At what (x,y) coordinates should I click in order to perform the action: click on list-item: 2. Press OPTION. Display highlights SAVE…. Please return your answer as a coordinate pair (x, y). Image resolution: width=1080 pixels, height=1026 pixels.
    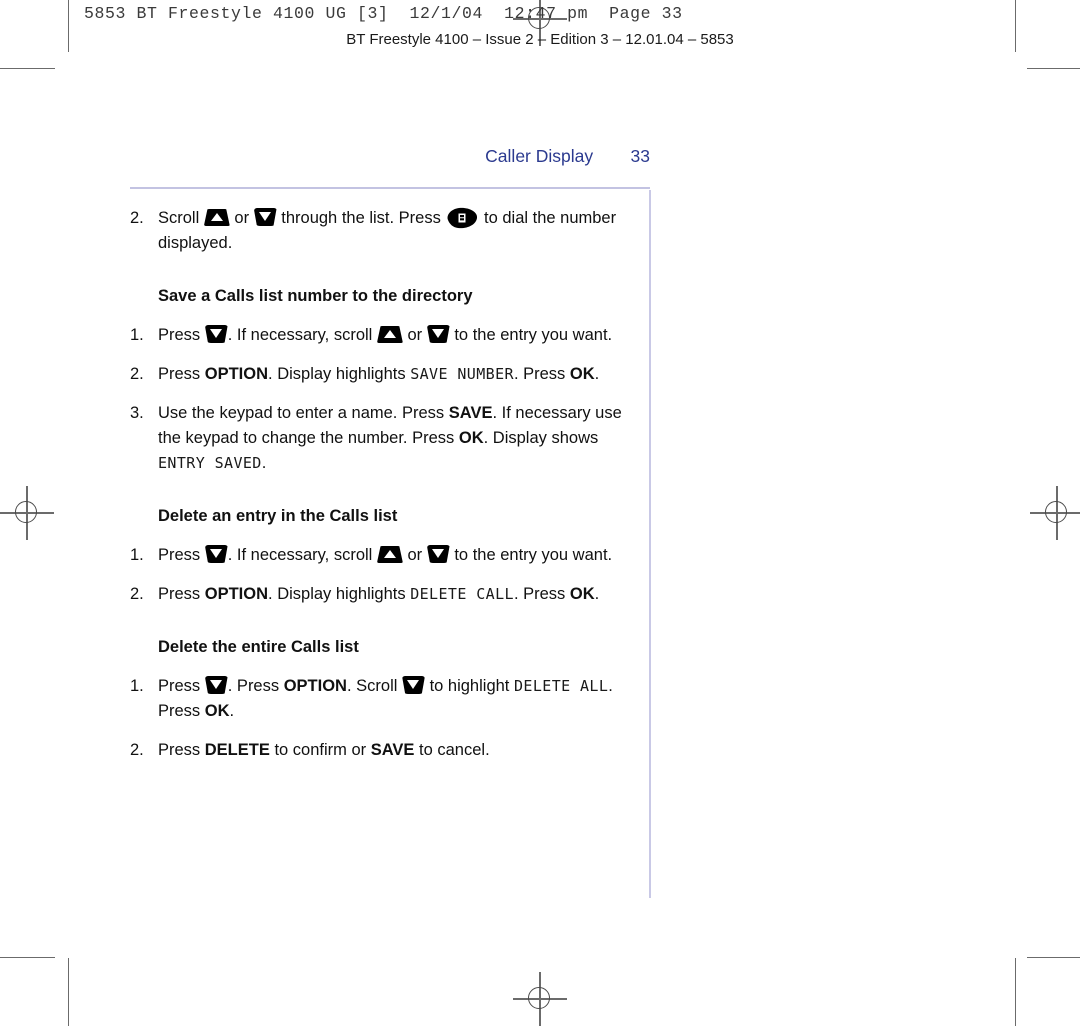
    Looking at the image, I should click on (385, 374).